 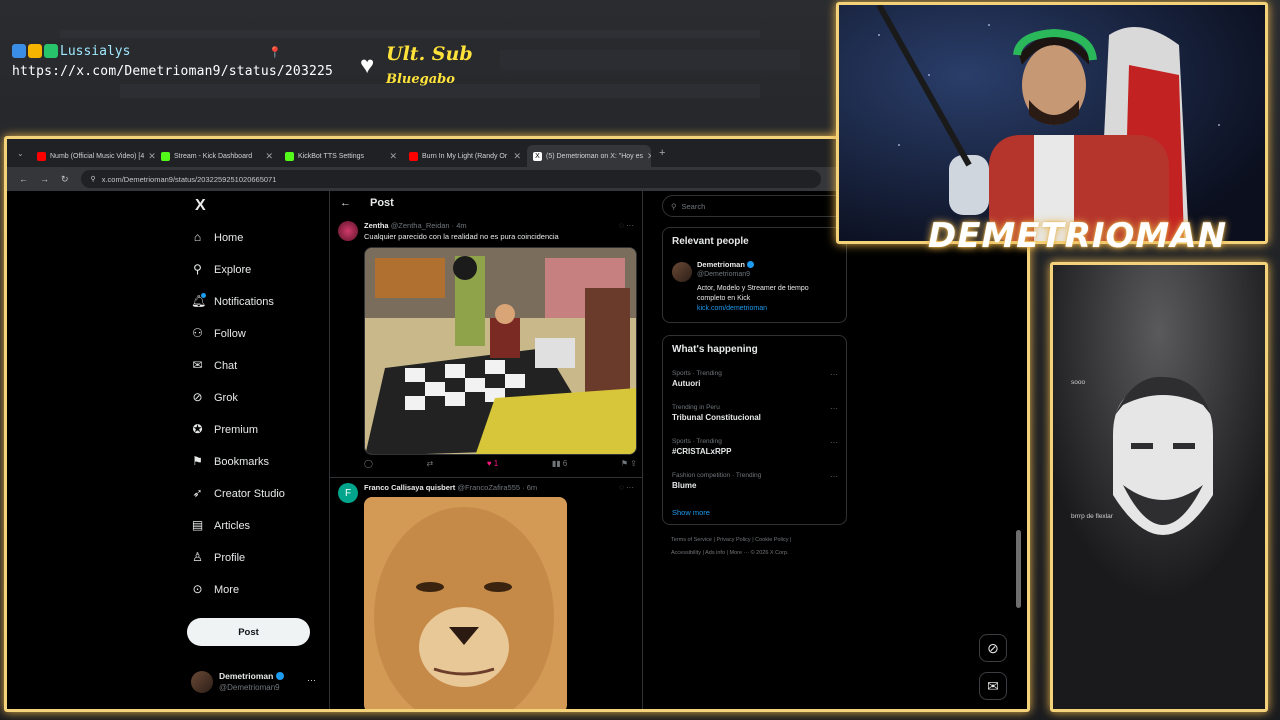 What do you see at coordinates (232, 525) in the screenshot?
I see `nav-label: Articles` at bounding box center [232, 525].